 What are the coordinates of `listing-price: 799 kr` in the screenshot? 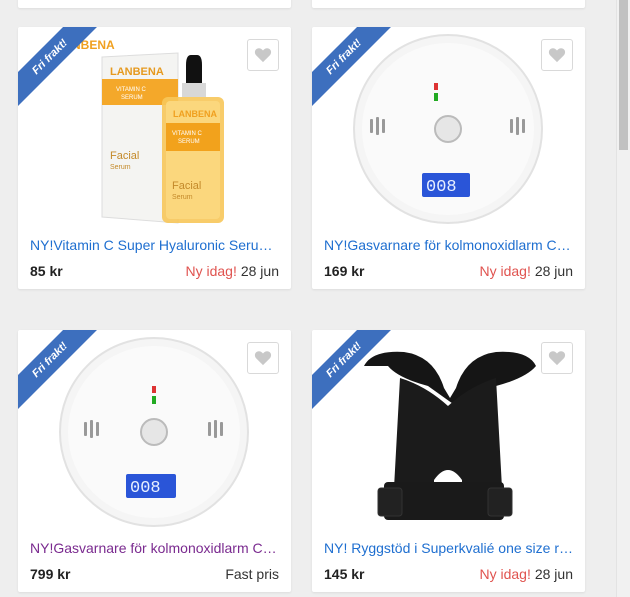 It's located at (50, 574).